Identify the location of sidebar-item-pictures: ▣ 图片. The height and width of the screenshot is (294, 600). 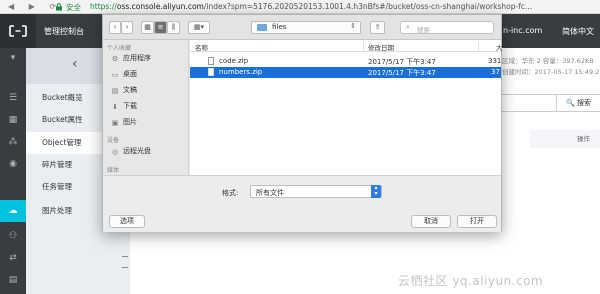
(124, 122).